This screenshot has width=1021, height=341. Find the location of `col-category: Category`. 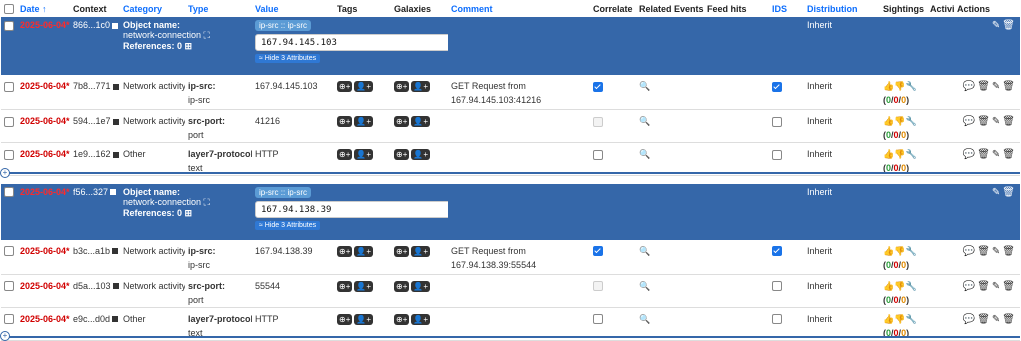

col-category: Category is located at coordinates (152, 8).